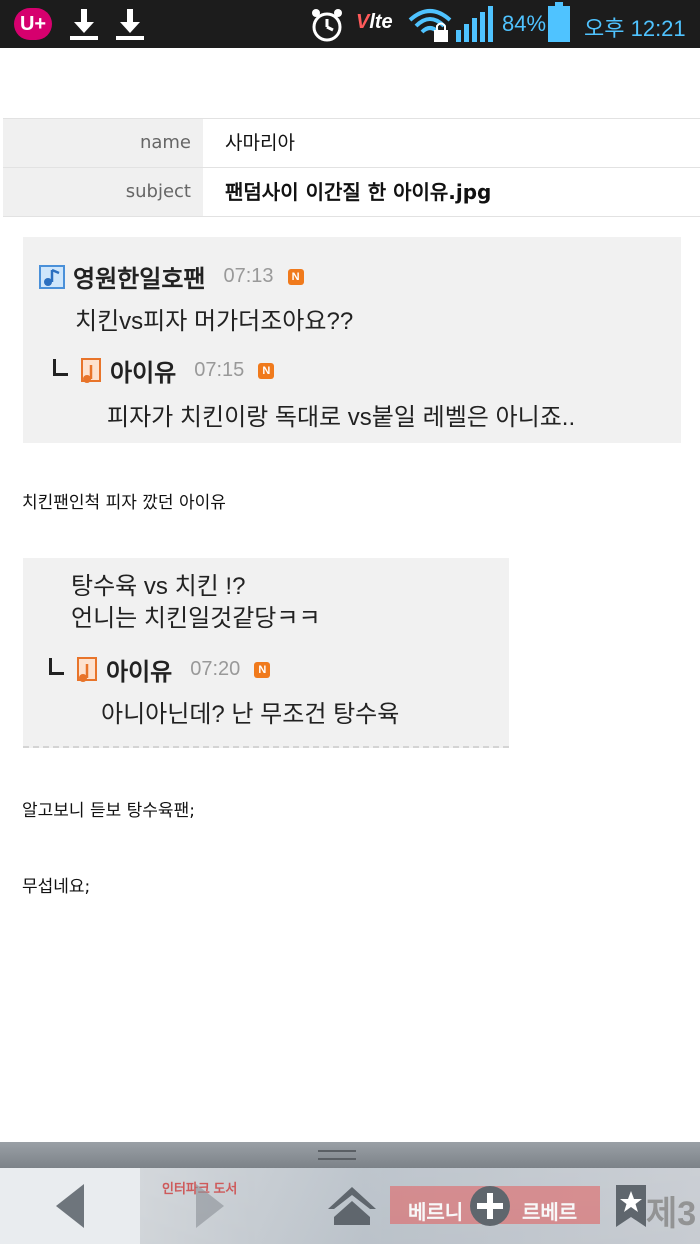 The width and height of the screenshot is (700, 1244). I want to click on add-tab-button, so click(490, 1206).